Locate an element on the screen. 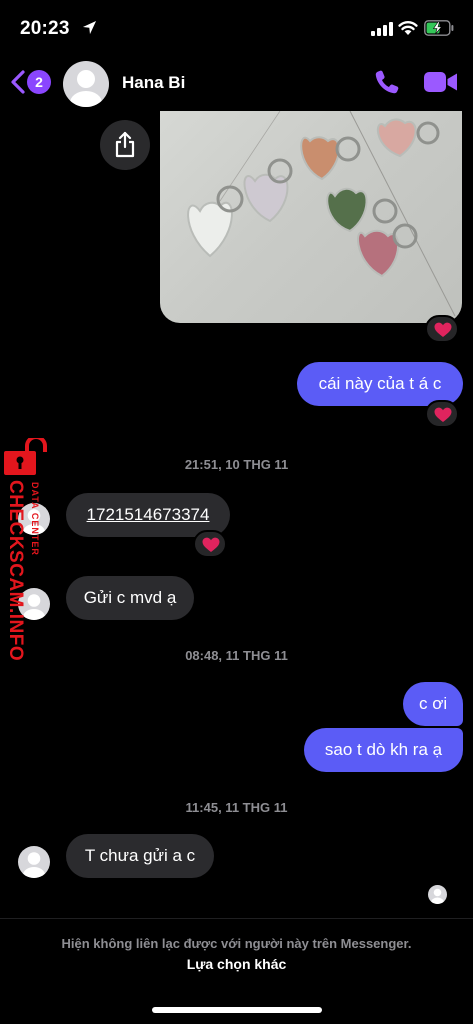 This screenshot has height=1024, width=473. watermark-brand: CHECKSCAM.INFO is located at coordinates (15, 571).